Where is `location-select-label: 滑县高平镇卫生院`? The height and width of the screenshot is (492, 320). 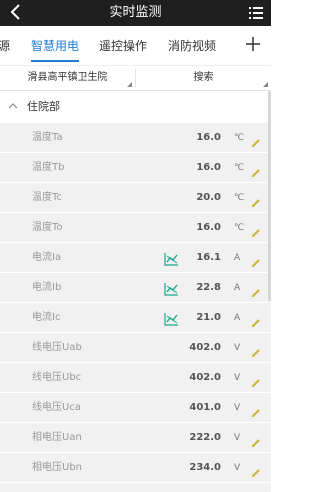 location-select-label: 滑县高平镇卫生院 is located at coordinates (67, 77).